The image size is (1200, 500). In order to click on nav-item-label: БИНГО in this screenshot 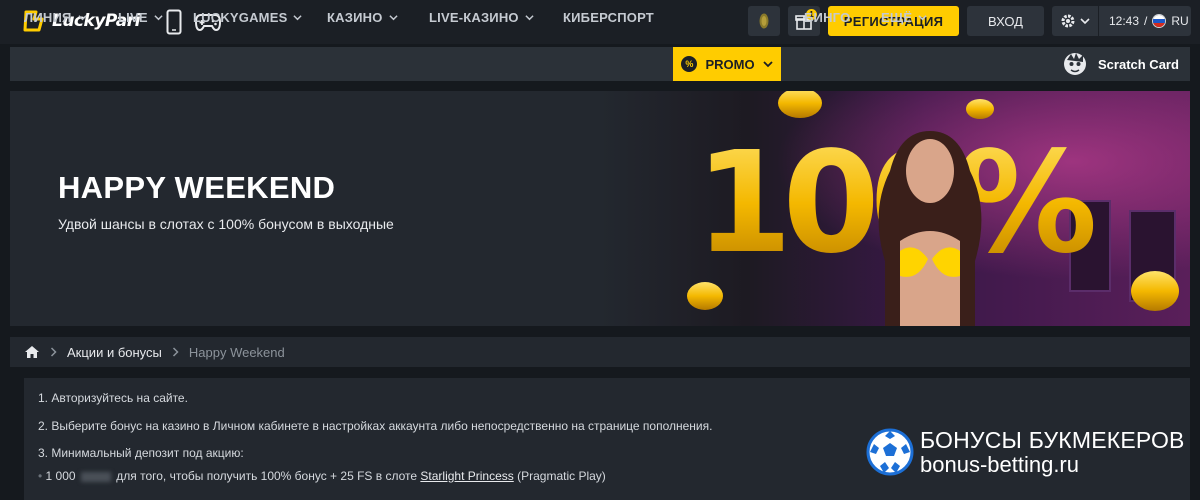, I will do `click(827, 17)`.